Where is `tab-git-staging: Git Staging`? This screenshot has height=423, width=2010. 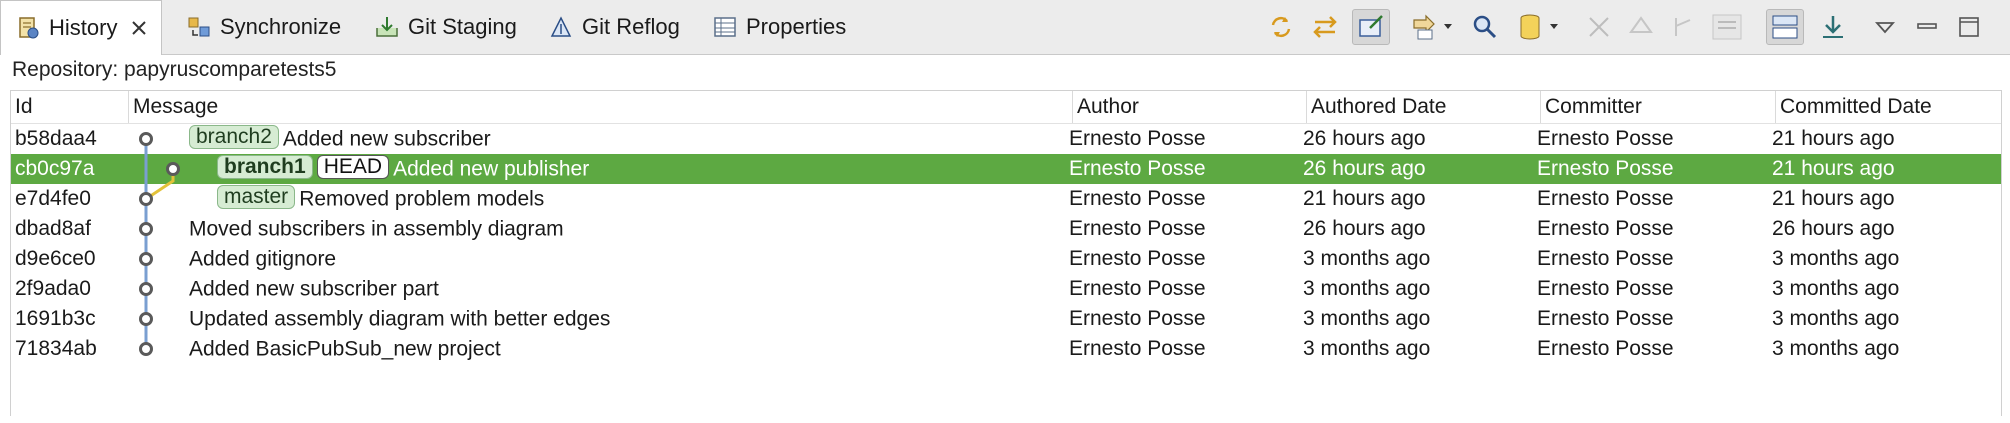
tab-git-staging: Git Staging is located at coordinates (445, 27).